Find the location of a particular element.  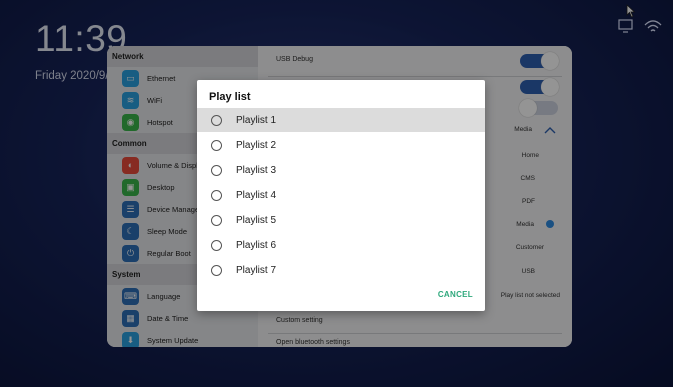

playlist-option-3: Playlist 3 is located at coordinates (341, 170).